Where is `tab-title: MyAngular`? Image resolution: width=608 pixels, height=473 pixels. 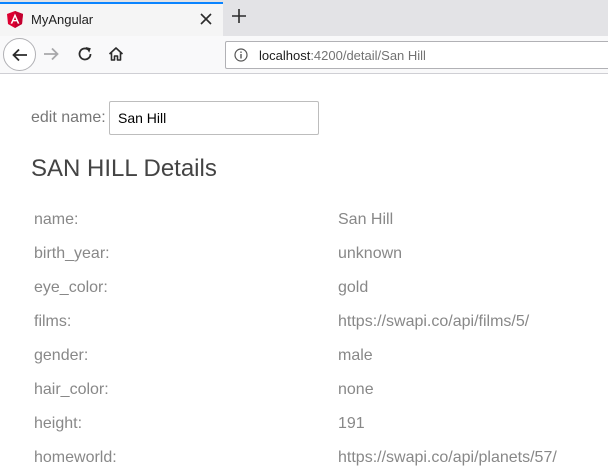 tab-title: MyAngular is located at coordinates (62, 19).